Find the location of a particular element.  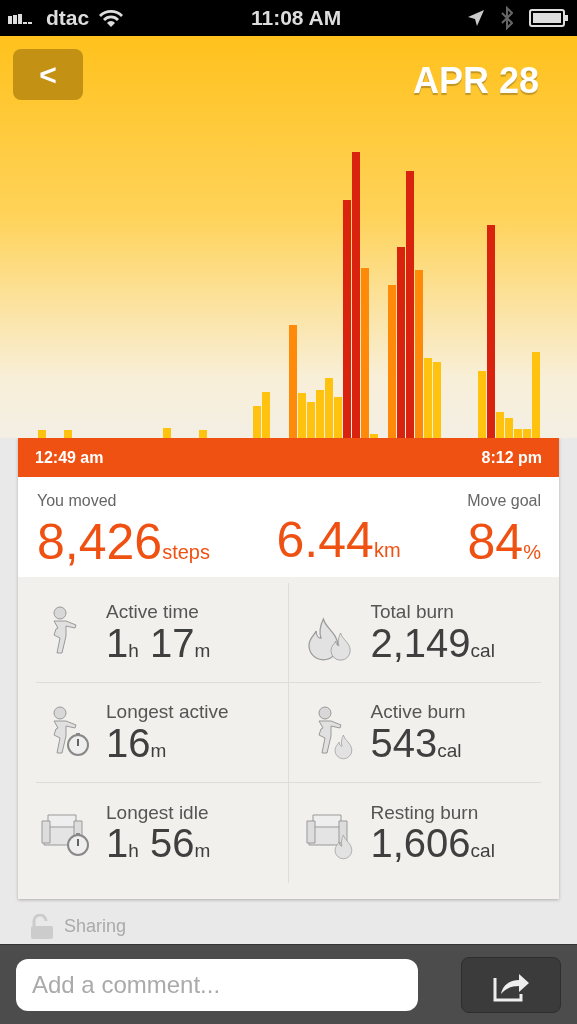

stat-value: 16m is located at coordinates (136, 742).